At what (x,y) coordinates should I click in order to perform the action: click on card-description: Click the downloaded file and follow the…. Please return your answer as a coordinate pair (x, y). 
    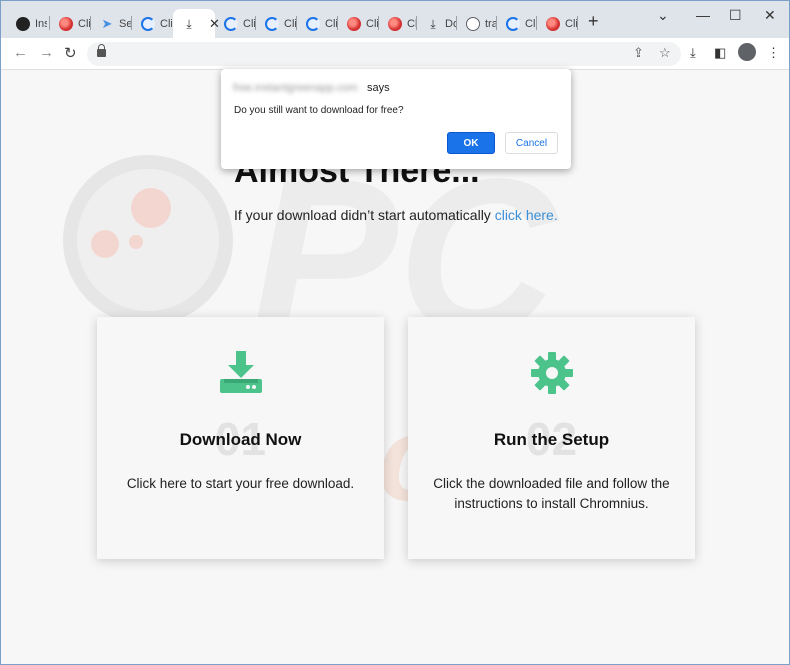
    Looking at the image, I should click on (551, 493).